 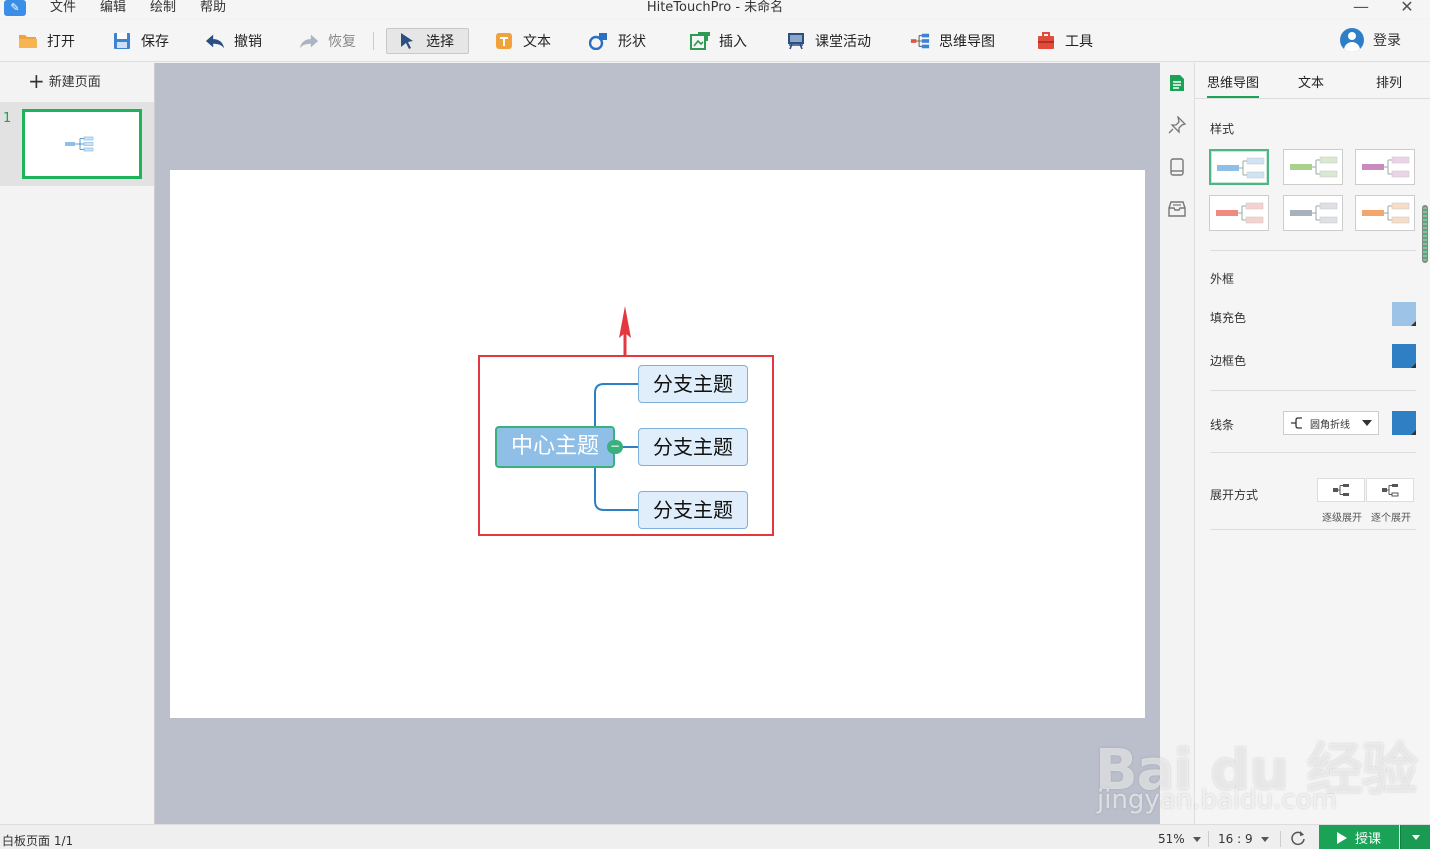 I want to click on border-color-label: 边框色, so click(x=1228, y=361).